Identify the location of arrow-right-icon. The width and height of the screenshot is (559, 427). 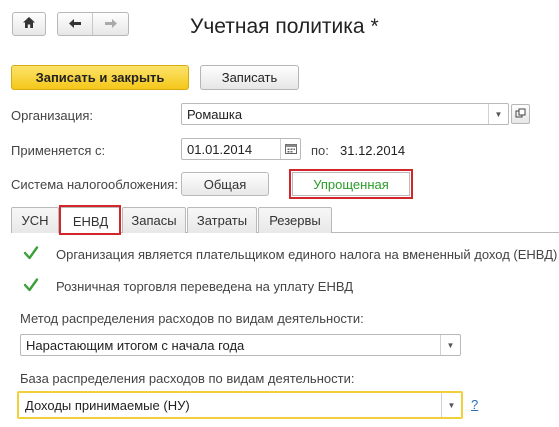
(111, 24).